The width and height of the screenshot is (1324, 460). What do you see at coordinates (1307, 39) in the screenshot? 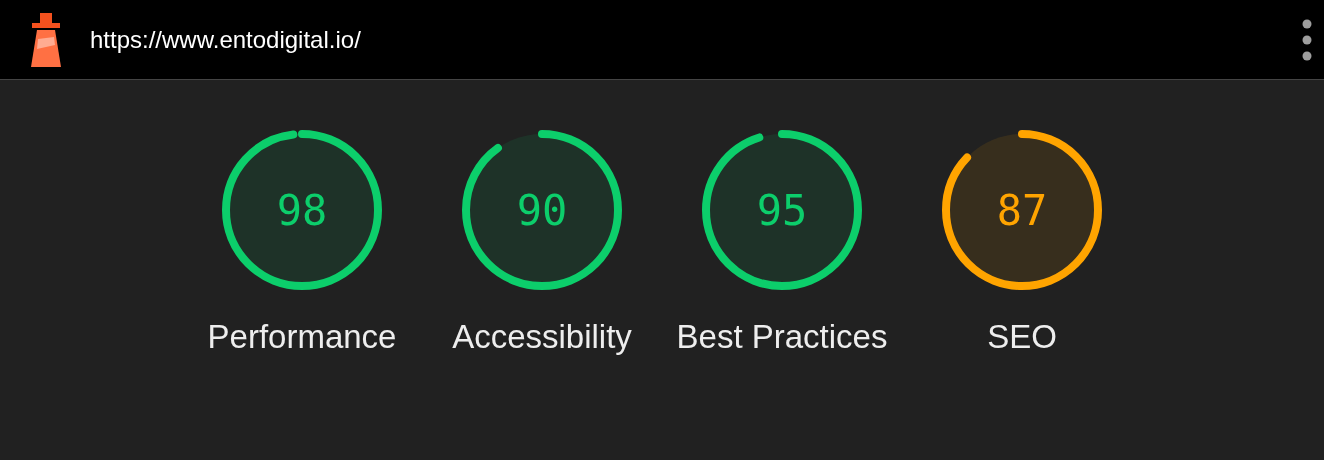
I see `more-options-icon` at bounding box center [1307, 39].